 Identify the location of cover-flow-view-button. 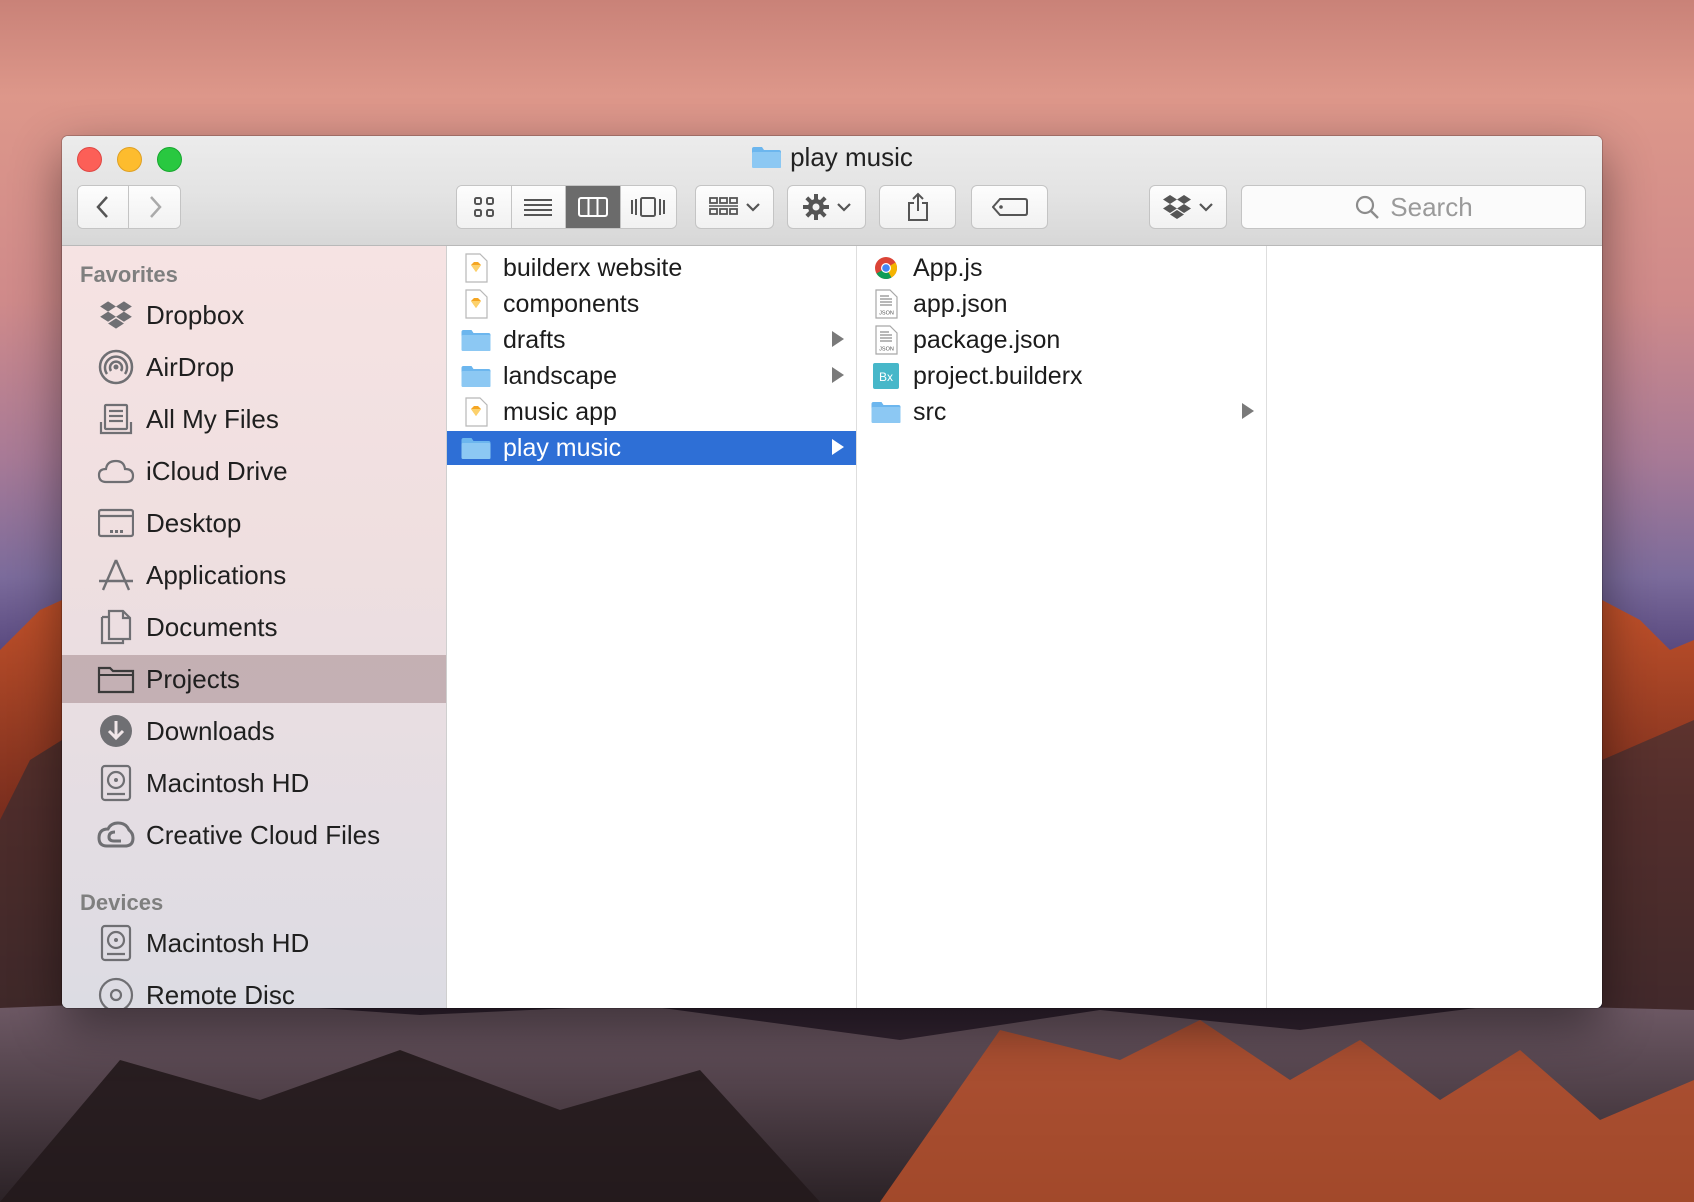
(648, 207).